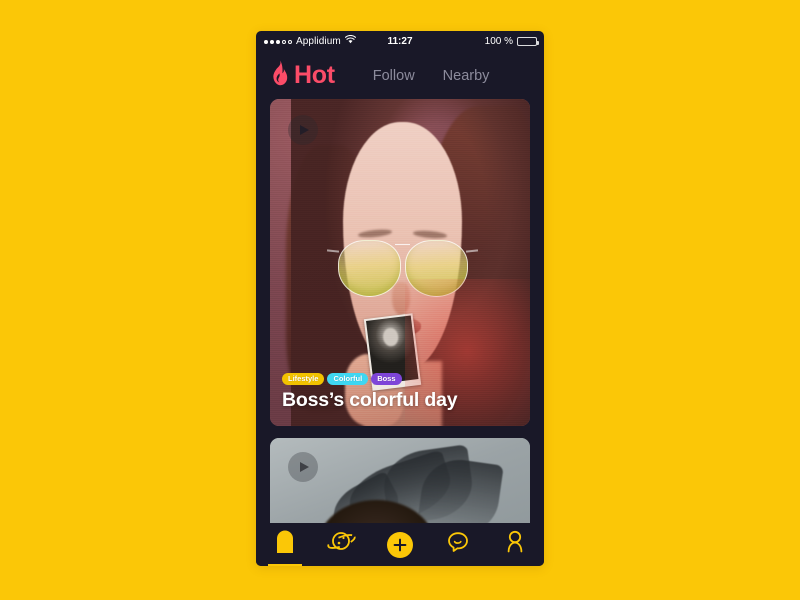 This screenshot has height=600, width=800. I want to click on person-icon, so click(515, 544).